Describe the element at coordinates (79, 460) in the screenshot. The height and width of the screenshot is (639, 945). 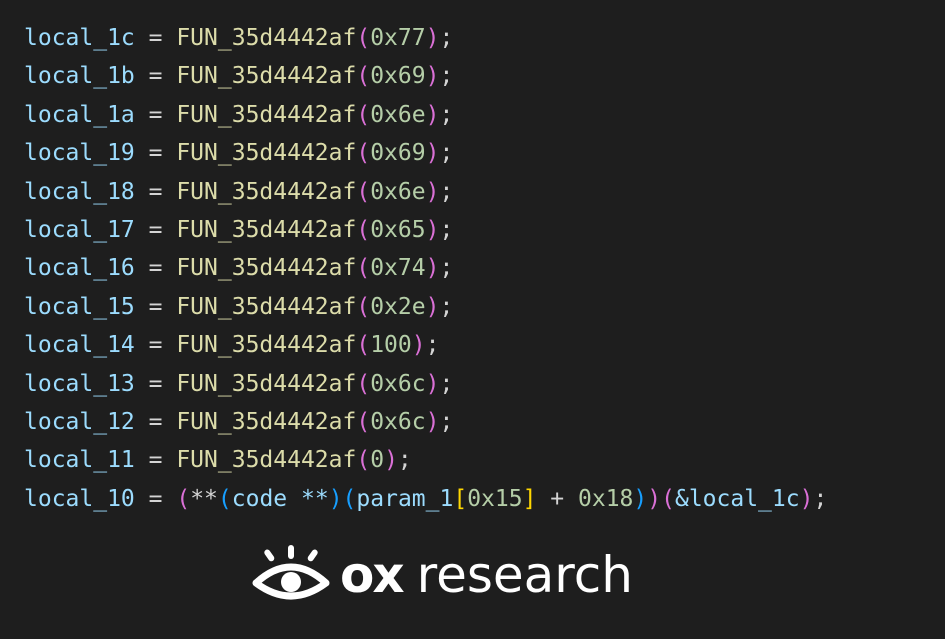
I see `variable-token: local_11` at that location.